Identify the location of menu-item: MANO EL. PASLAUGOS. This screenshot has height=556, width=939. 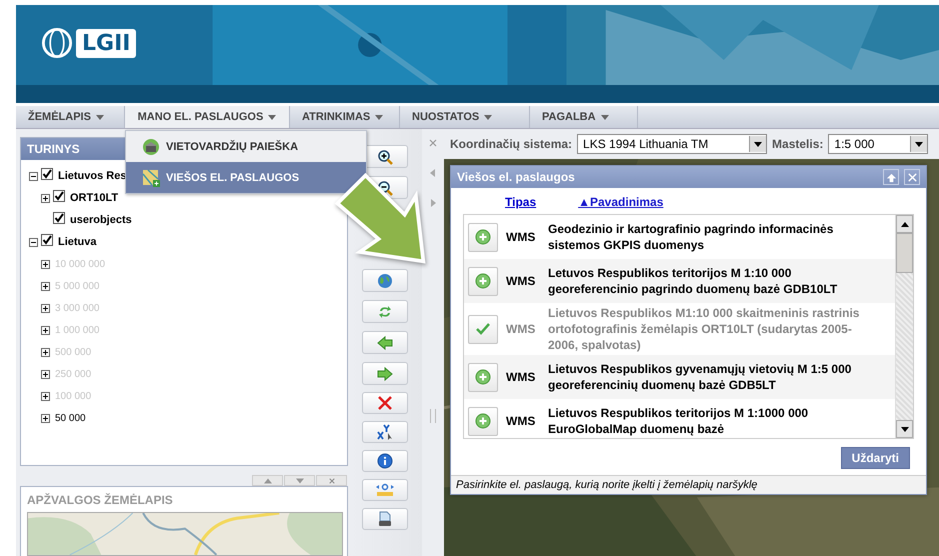
(207, 117).